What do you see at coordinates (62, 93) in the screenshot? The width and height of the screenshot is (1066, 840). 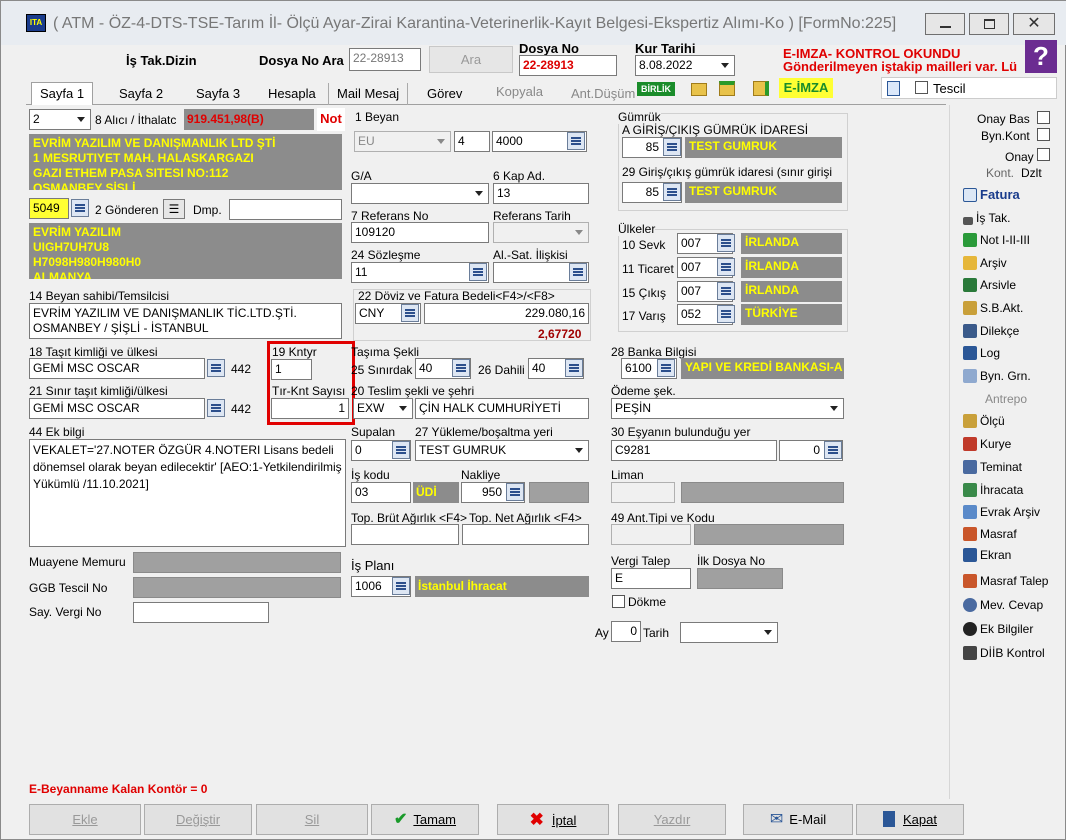 I see `tab-sayfa-1: Sayfa 1` at bounding box center [62, 93].